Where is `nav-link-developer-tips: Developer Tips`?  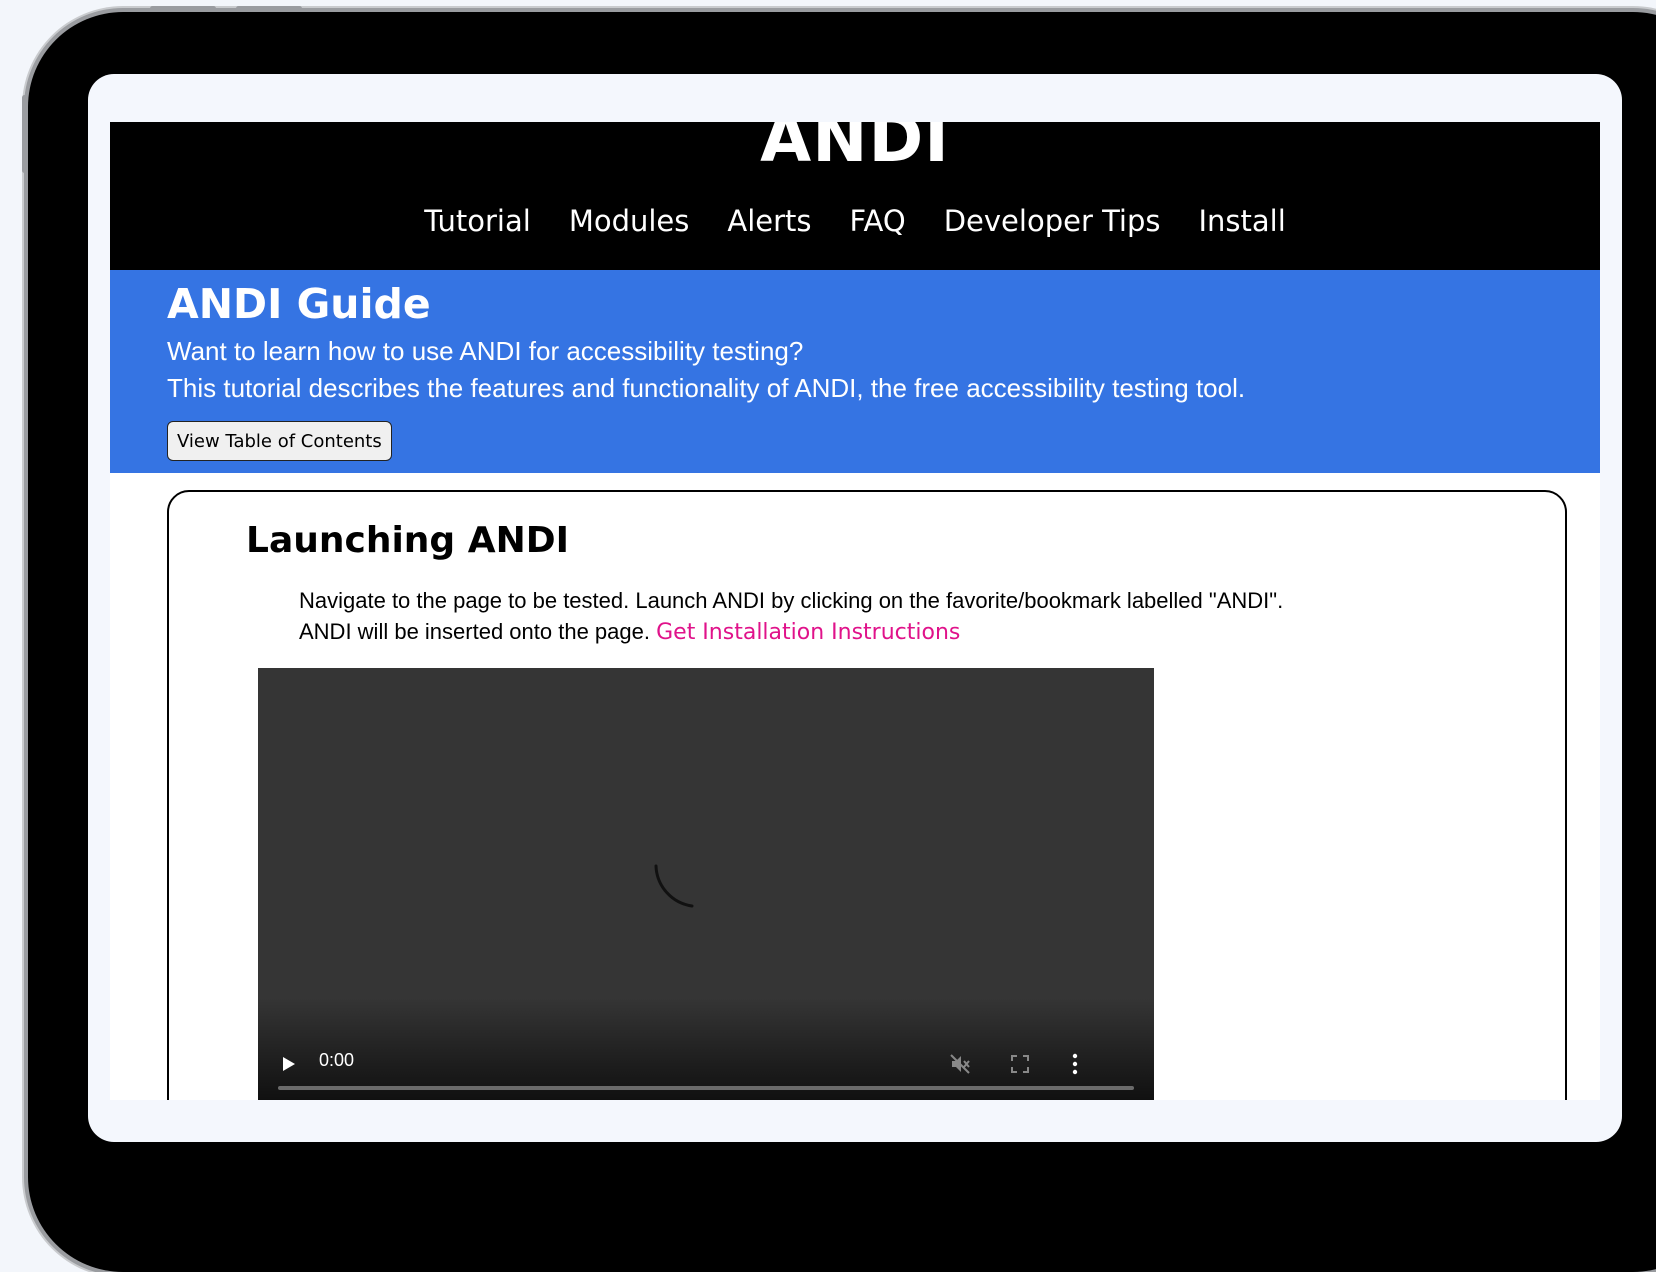 nav-link-developer-tips: Developer Tips is located at coordinates (1052, 221).